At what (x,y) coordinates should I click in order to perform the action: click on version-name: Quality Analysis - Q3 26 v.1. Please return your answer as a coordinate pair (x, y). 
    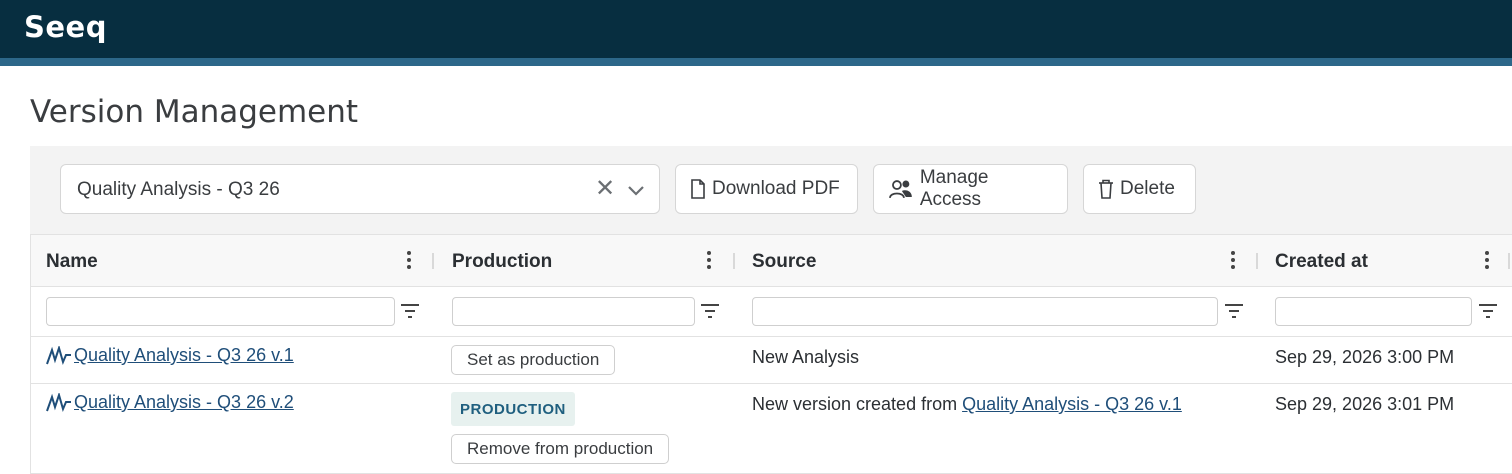
    Looking at the image, I should click on (184, 355).